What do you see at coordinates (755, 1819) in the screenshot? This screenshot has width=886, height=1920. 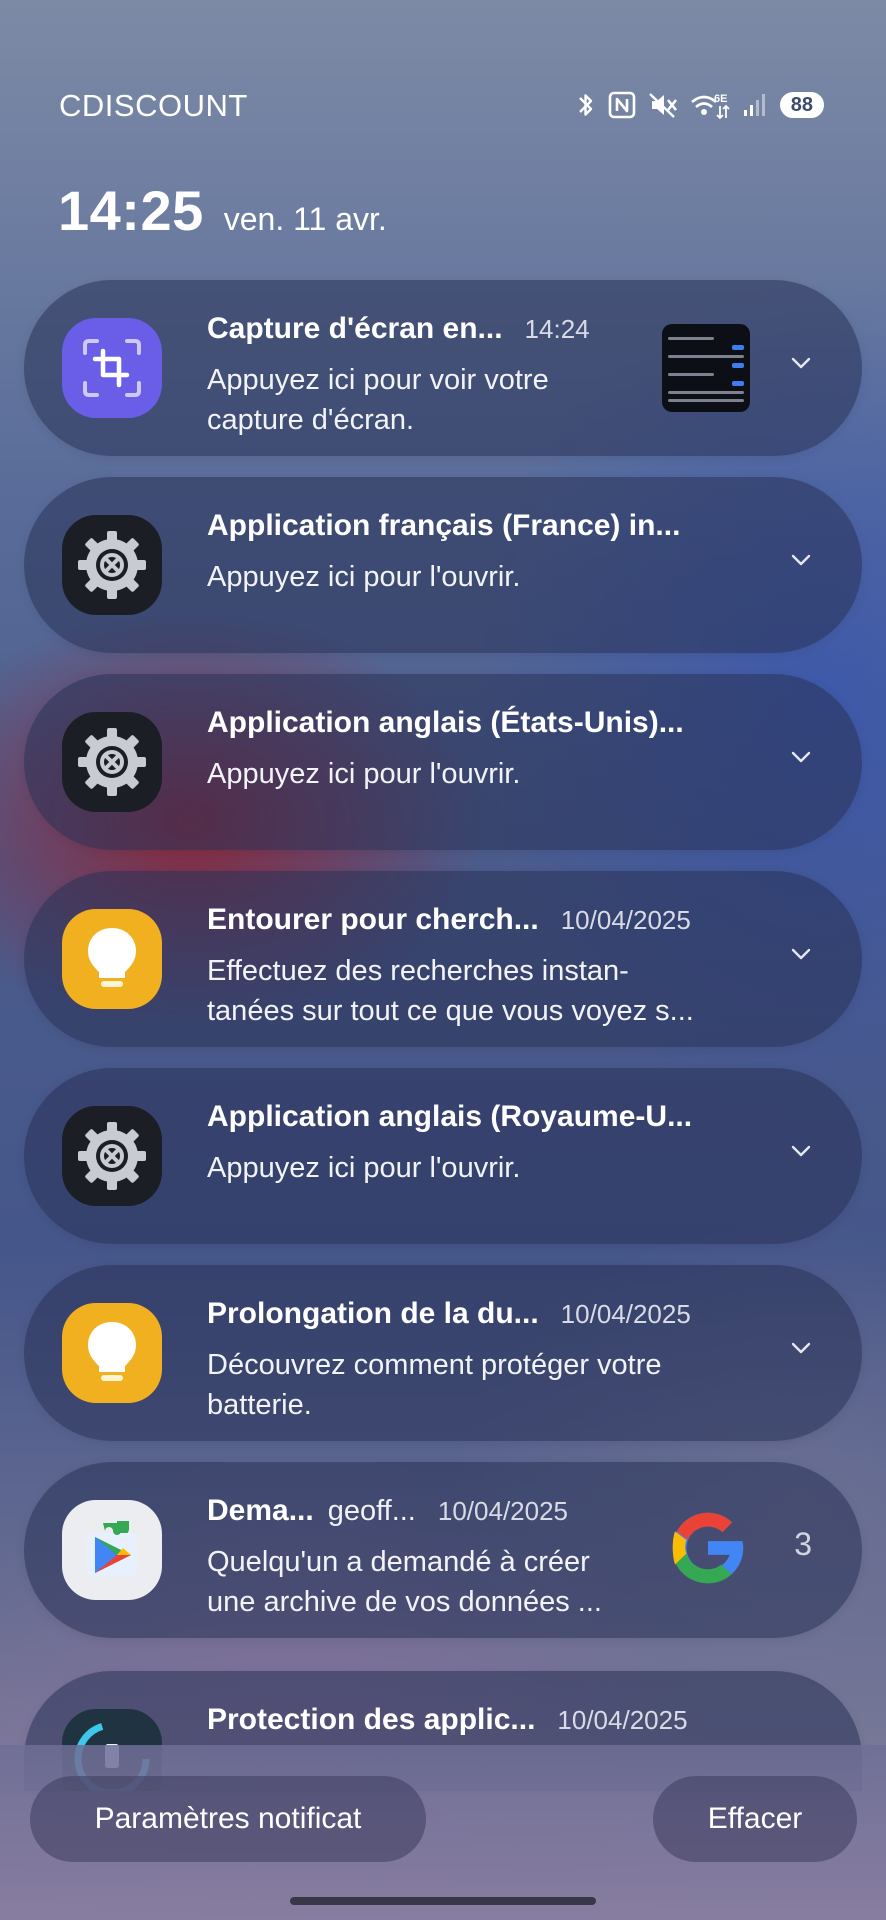 I see `clear-all-button: Effacer` at bounding box center [755, 1819].